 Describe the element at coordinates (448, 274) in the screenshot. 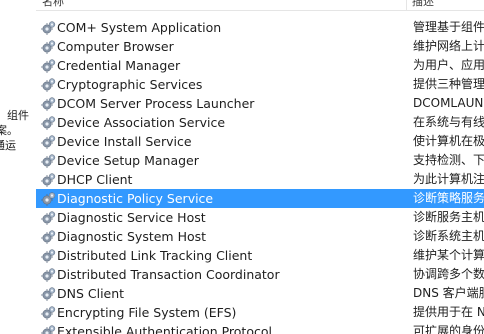

I see `service-description: 协调跨多个数` at that location.